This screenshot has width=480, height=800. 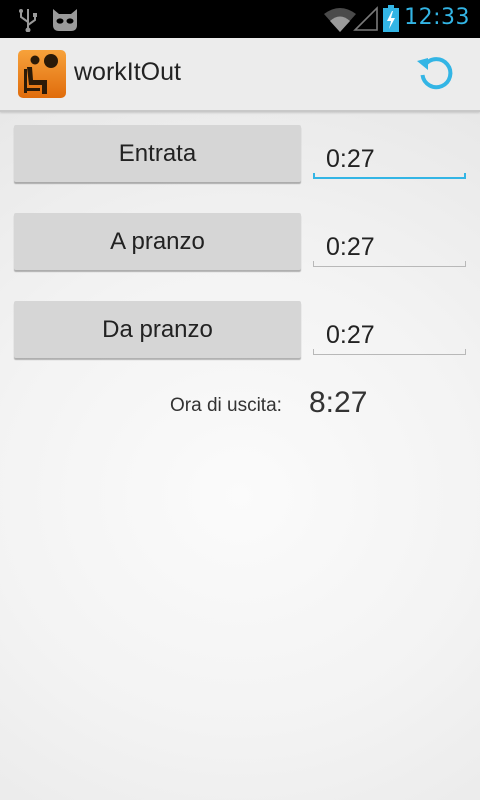 What do you see at coordinates (389, 333) in the screenshot?
I see `da-pranzo-time-field: 0:27` at bounding box center [389, 333].